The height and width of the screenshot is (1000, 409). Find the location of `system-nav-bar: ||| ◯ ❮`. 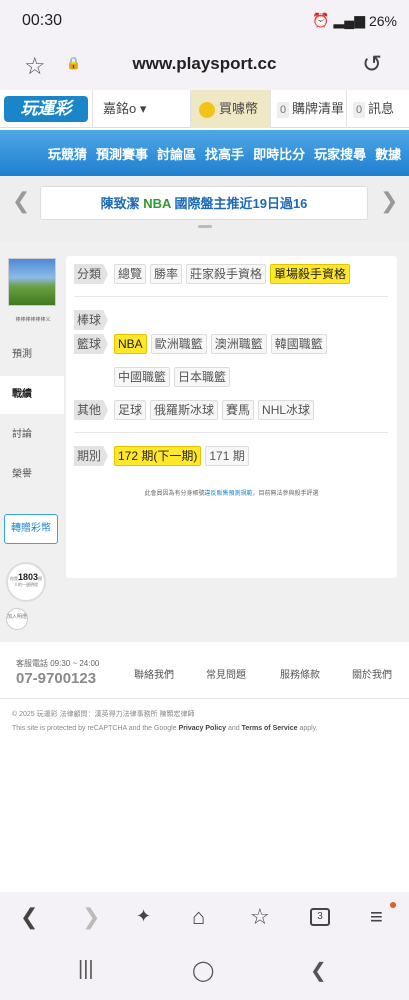

system-nav-bar: ||| ◯ ❮ is located at coordinates (204, 973).